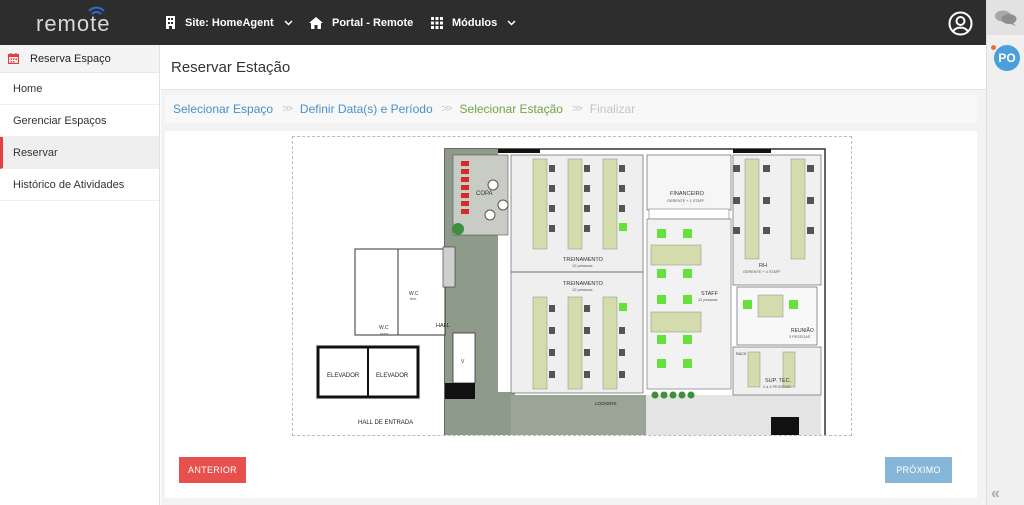  What do you see at coordinates (687, 194) in the screenshot?
I see `floorplan-label-financeiro: FINANCEIRO` at bounding box center [687, 194].